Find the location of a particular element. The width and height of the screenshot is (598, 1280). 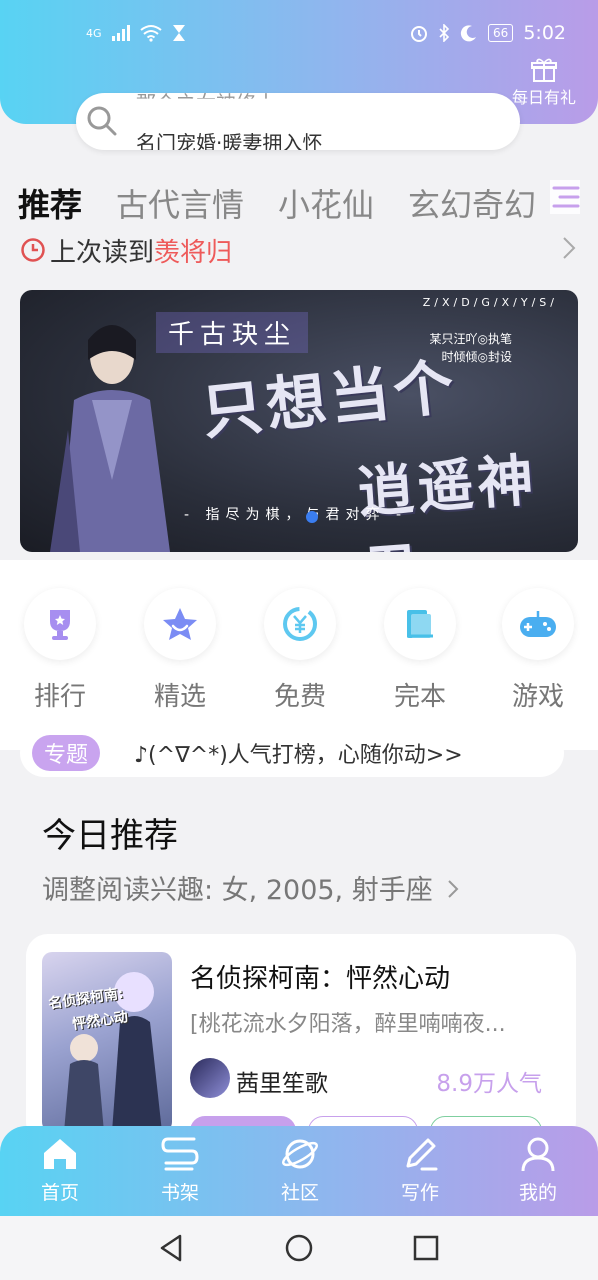

alarm-icon is located at coordinates (419, 34).